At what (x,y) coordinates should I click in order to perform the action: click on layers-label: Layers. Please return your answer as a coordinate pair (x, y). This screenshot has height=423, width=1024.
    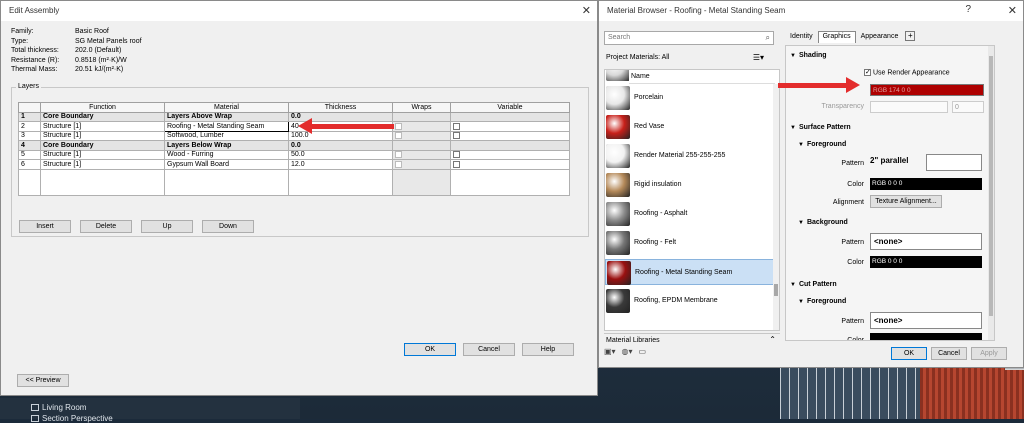
    Looking at the image, I should click on (29, 86).